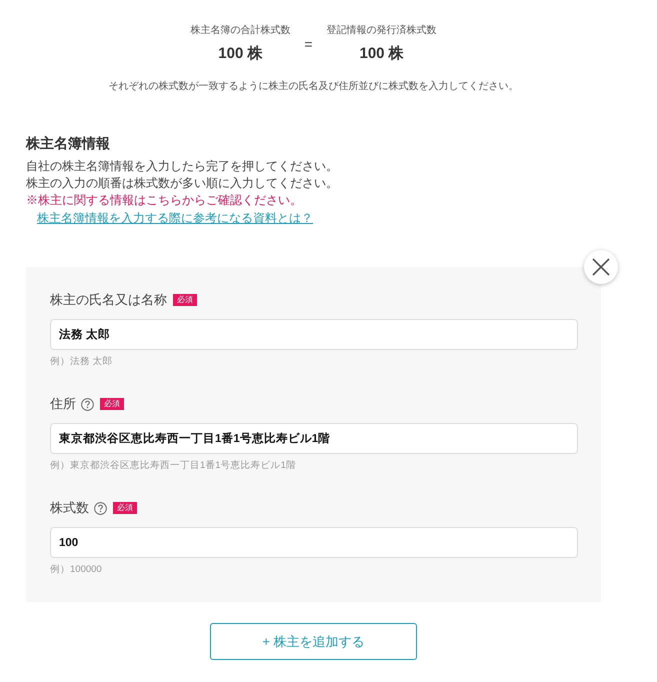 This screenshot has width=657, height=682. What do you see at coordinates (76, 570) in the screenshot?
I see `example-text: 例）100000` at bounding box center [76, 570].